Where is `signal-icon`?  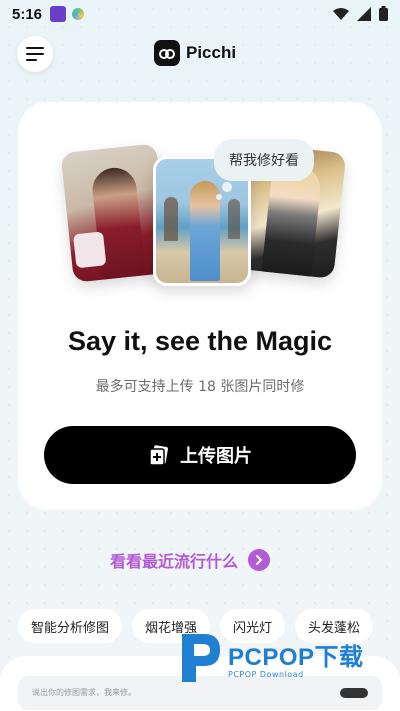 signal-icon is located at coordinates (364, 13).